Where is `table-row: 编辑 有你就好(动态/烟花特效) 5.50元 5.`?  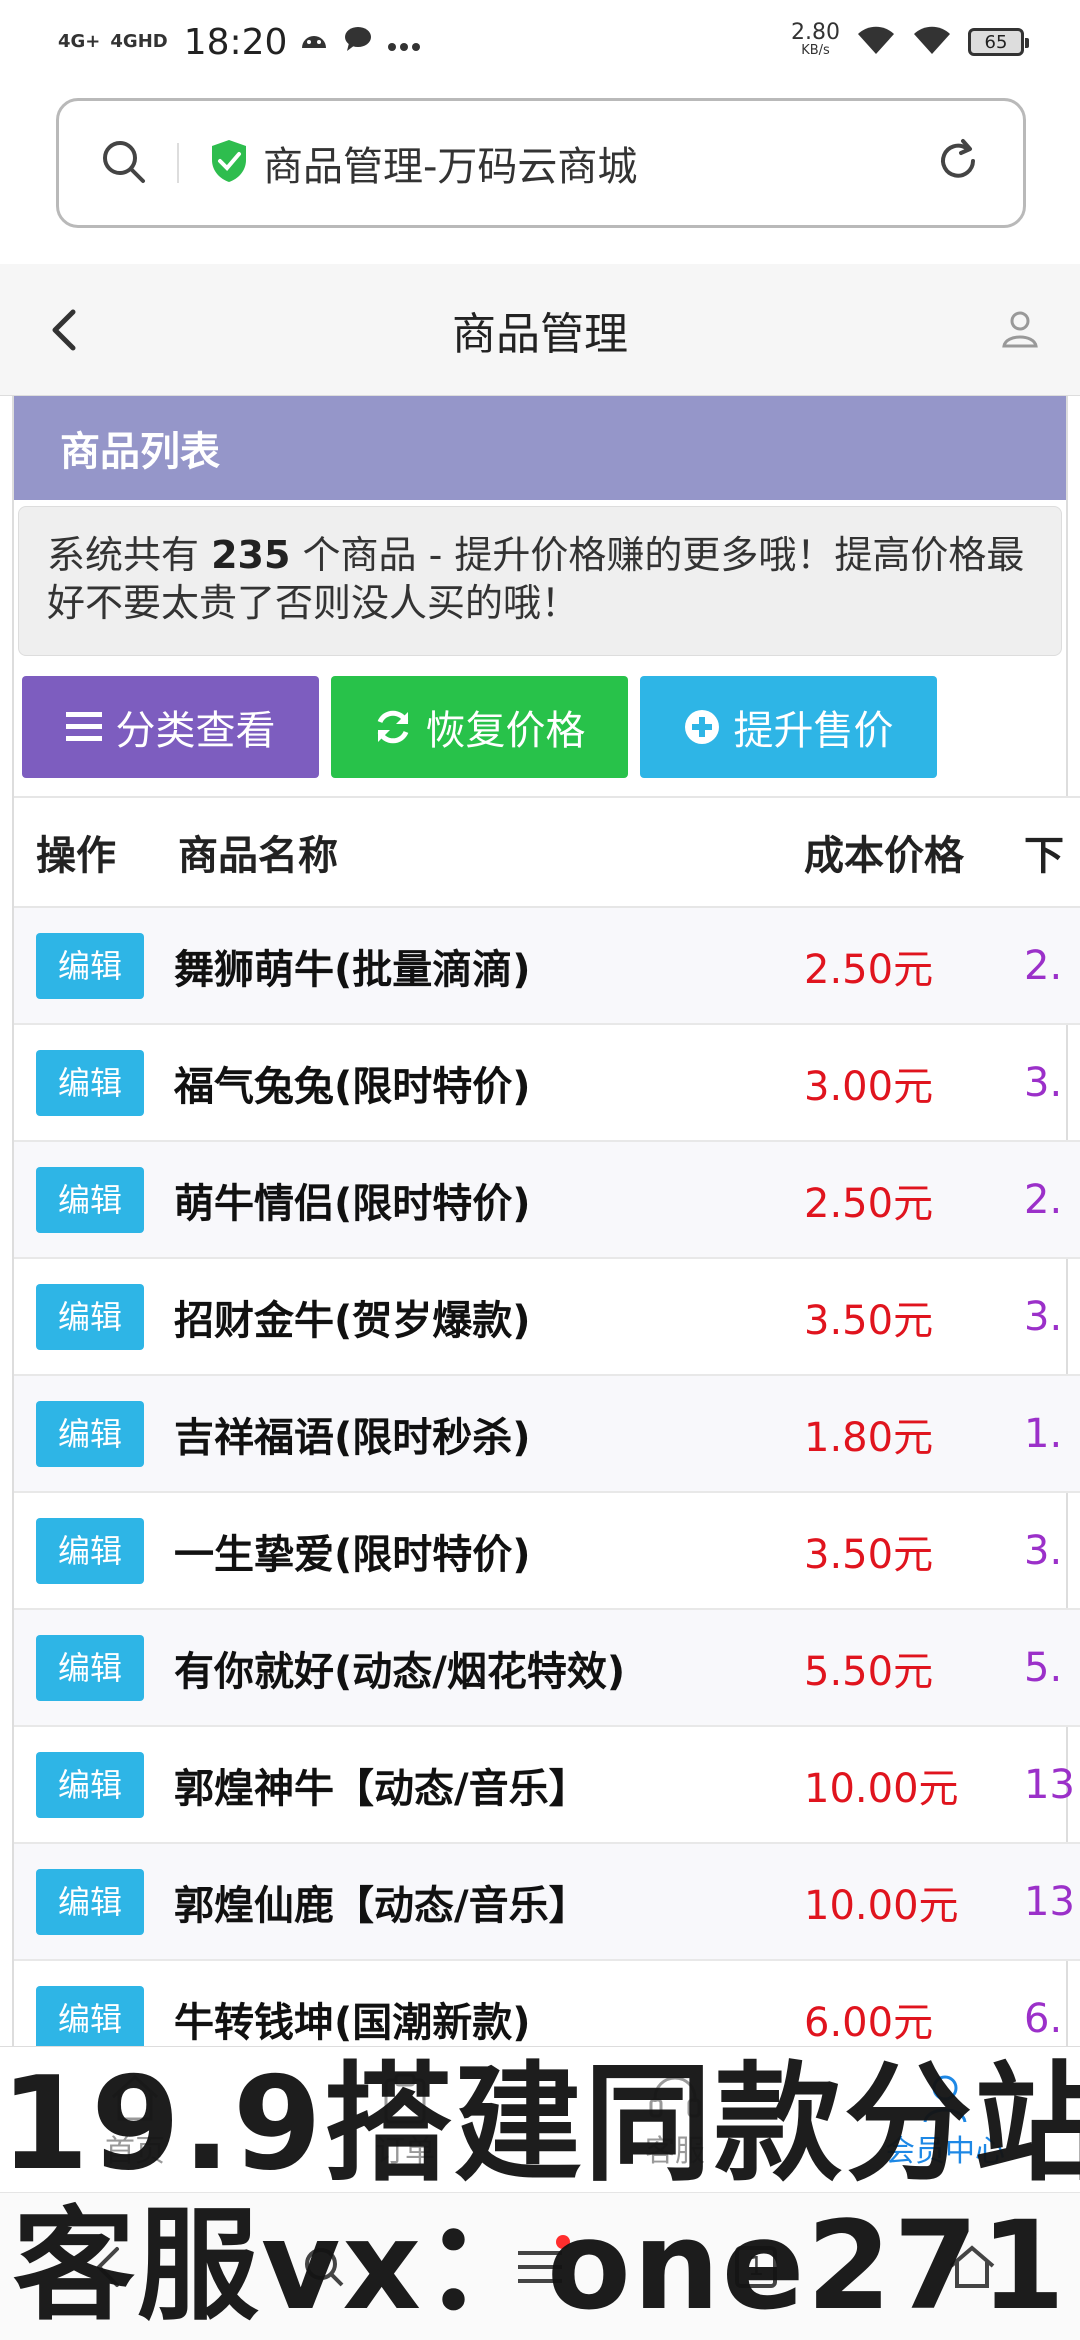 table-row: 编辑 有你就好(动态/烟花特效) 5.50元 5. is located at coordinates (547, 1667).